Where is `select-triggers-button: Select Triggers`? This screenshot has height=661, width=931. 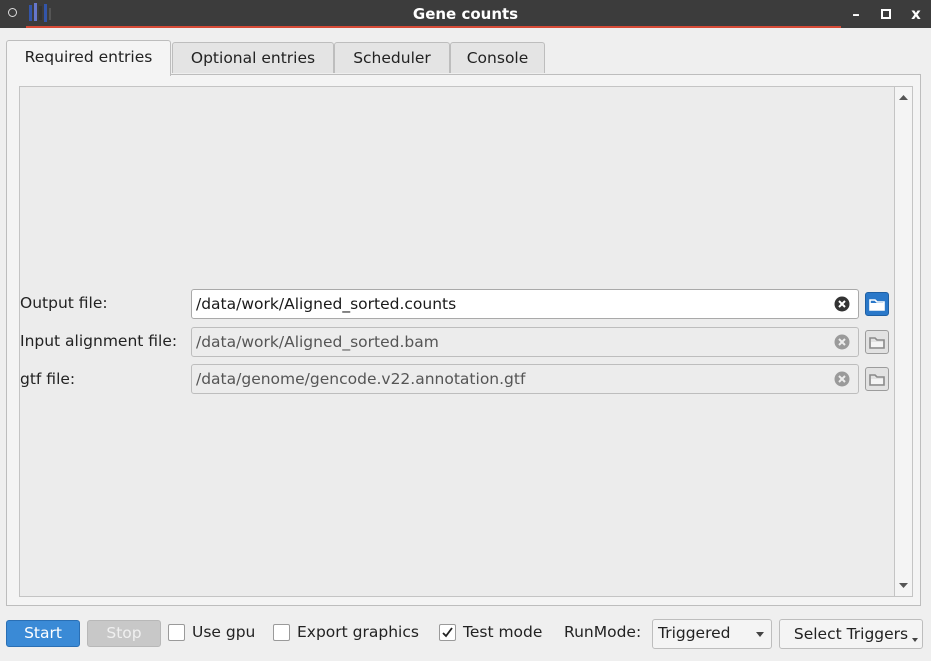
select-triggers-button: Select Triggers is located at coordinates (851, 634).